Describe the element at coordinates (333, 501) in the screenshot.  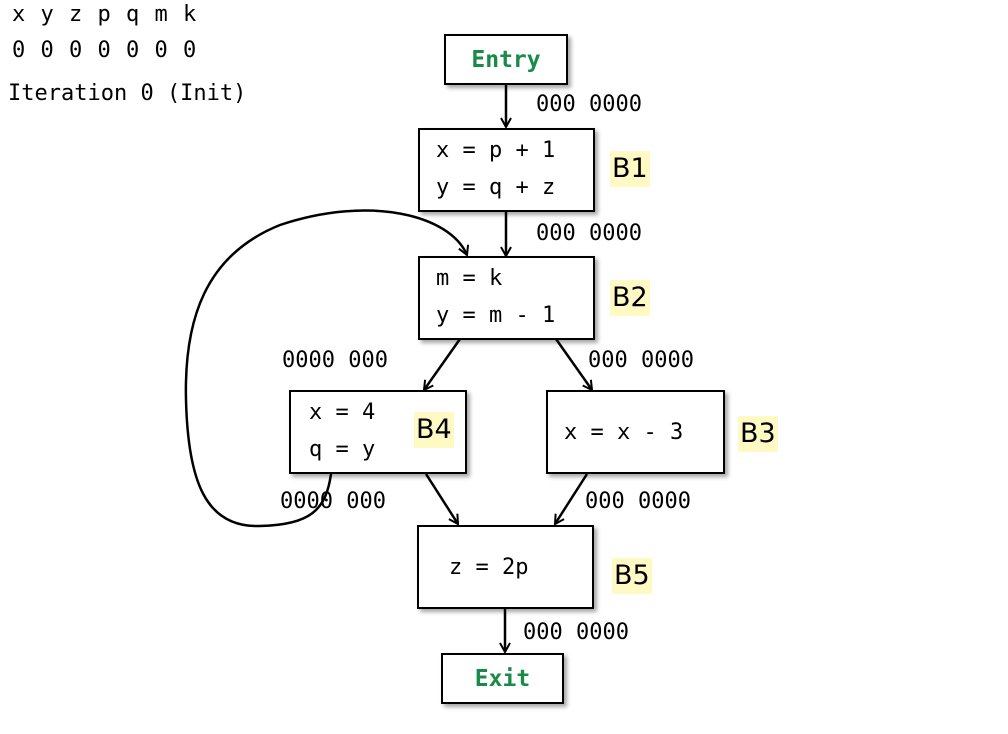
I see `edge-label-b4-out: 0000 000` at that location.